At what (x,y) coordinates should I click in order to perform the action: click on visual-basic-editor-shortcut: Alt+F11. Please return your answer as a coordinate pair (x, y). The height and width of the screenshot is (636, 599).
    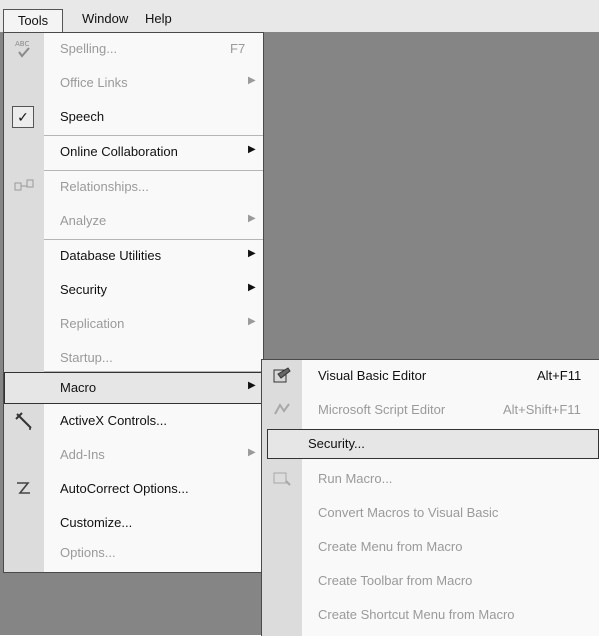
    Looking at the image, I should click on (559, 375).